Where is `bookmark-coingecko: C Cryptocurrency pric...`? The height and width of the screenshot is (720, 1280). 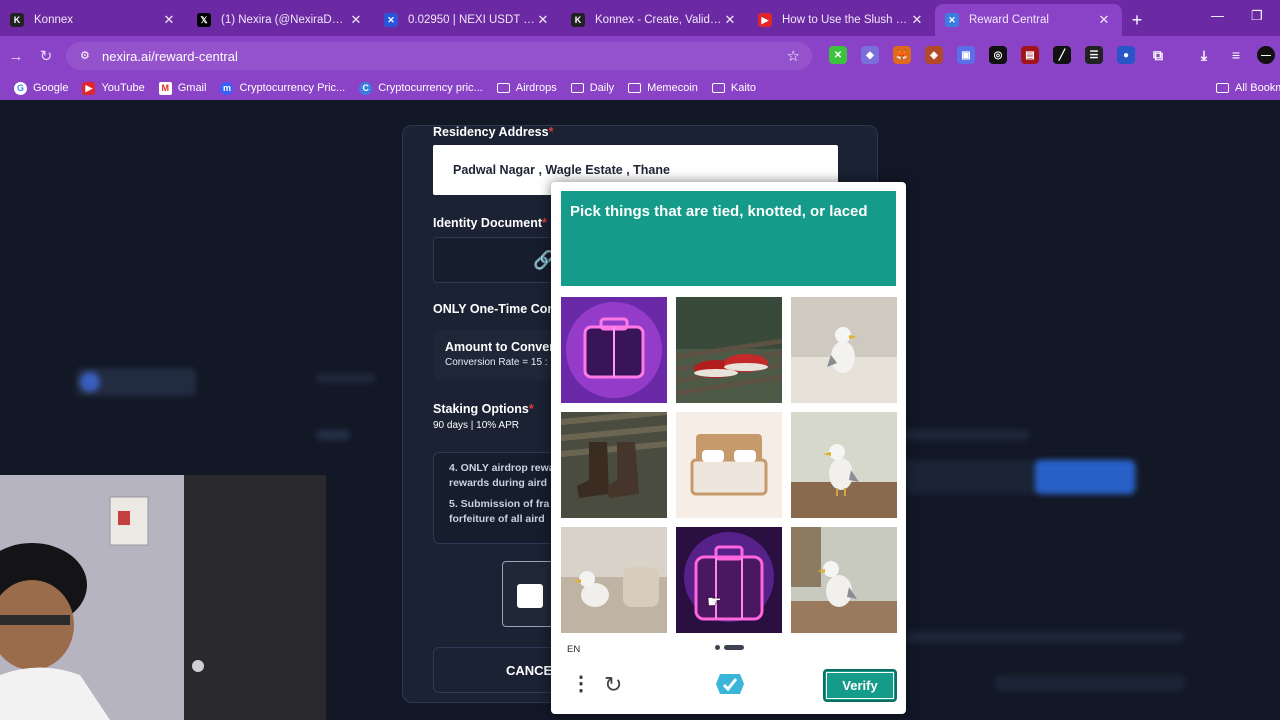
bookmark-coingecko: C Cryptocurrency pric... is located at coordinates (421, 88).